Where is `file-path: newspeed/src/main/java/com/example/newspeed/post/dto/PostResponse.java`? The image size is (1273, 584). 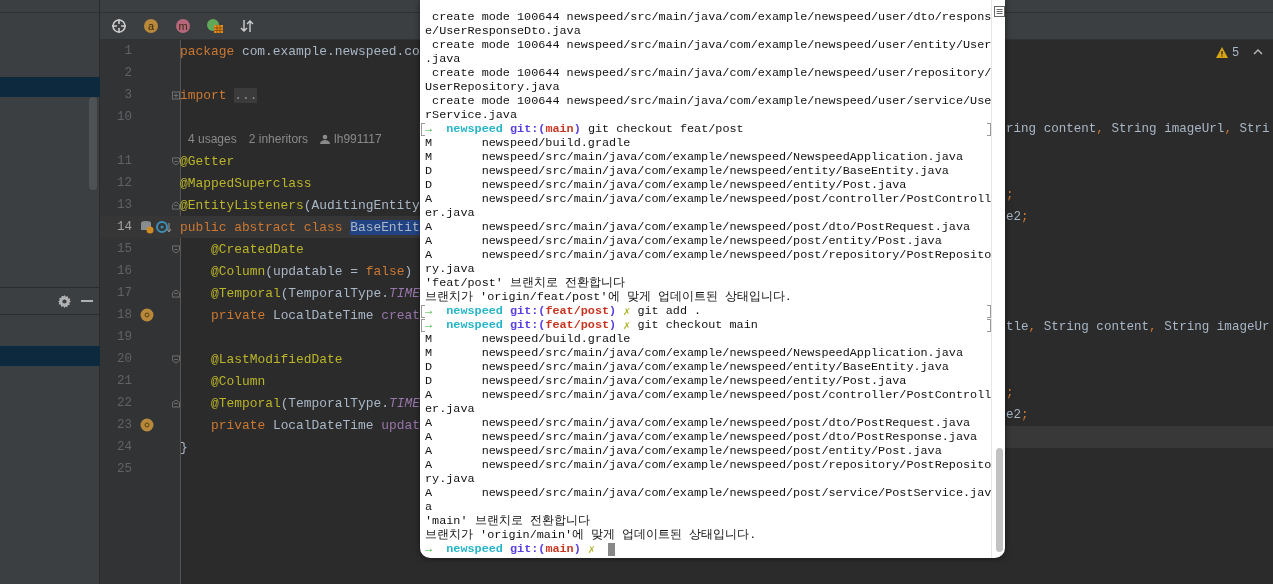
file-path: newspeed/src/main/java/com/example/newspeed/post/dto/PostResponse.java is located at coordinates (729, 437).